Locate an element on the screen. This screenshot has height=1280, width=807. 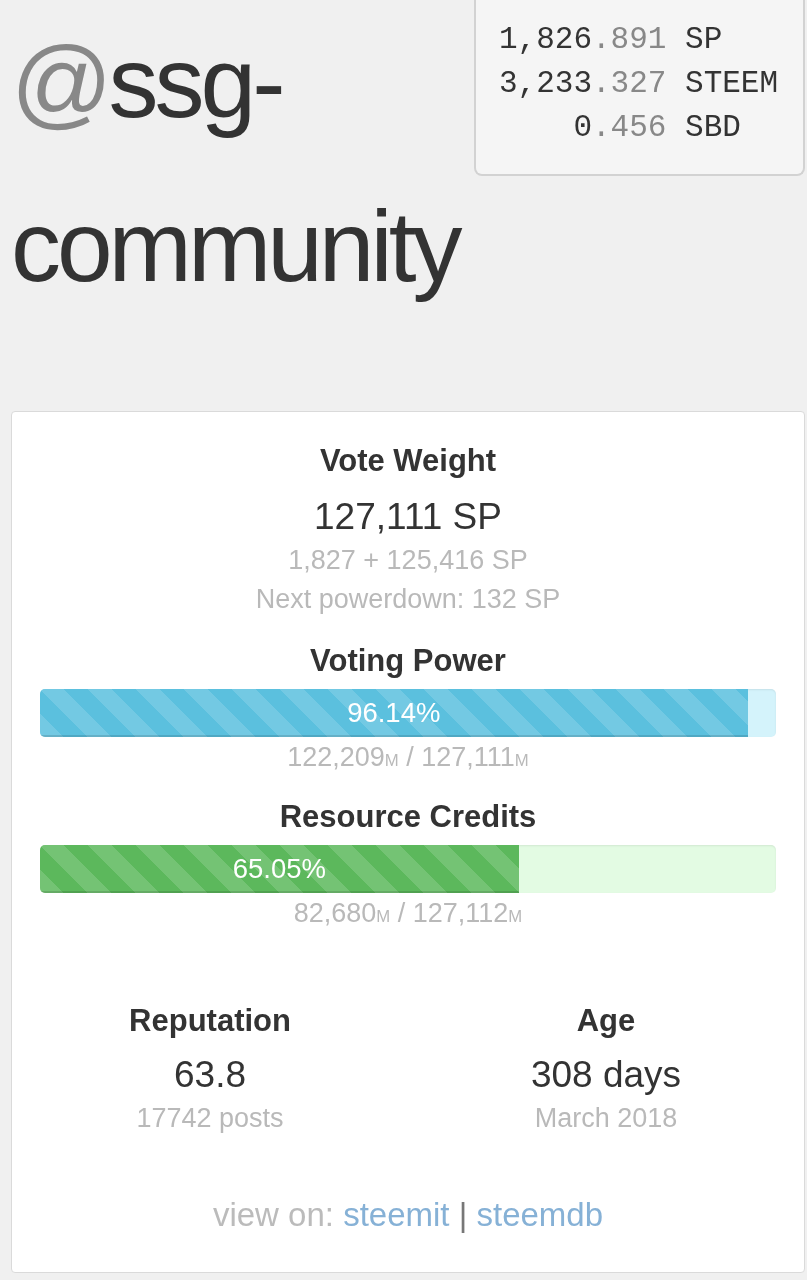
account-name: @ssg-community is located at coordinates (235, 164).